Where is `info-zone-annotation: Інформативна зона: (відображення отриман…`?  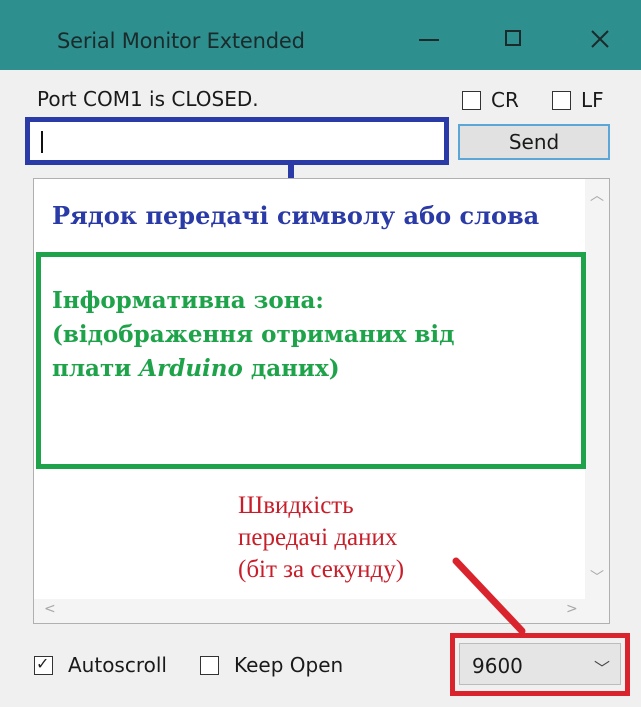 info-zone-annotation: Інформативна зона: (відображення отриман… is located at coordinates (253, 335).